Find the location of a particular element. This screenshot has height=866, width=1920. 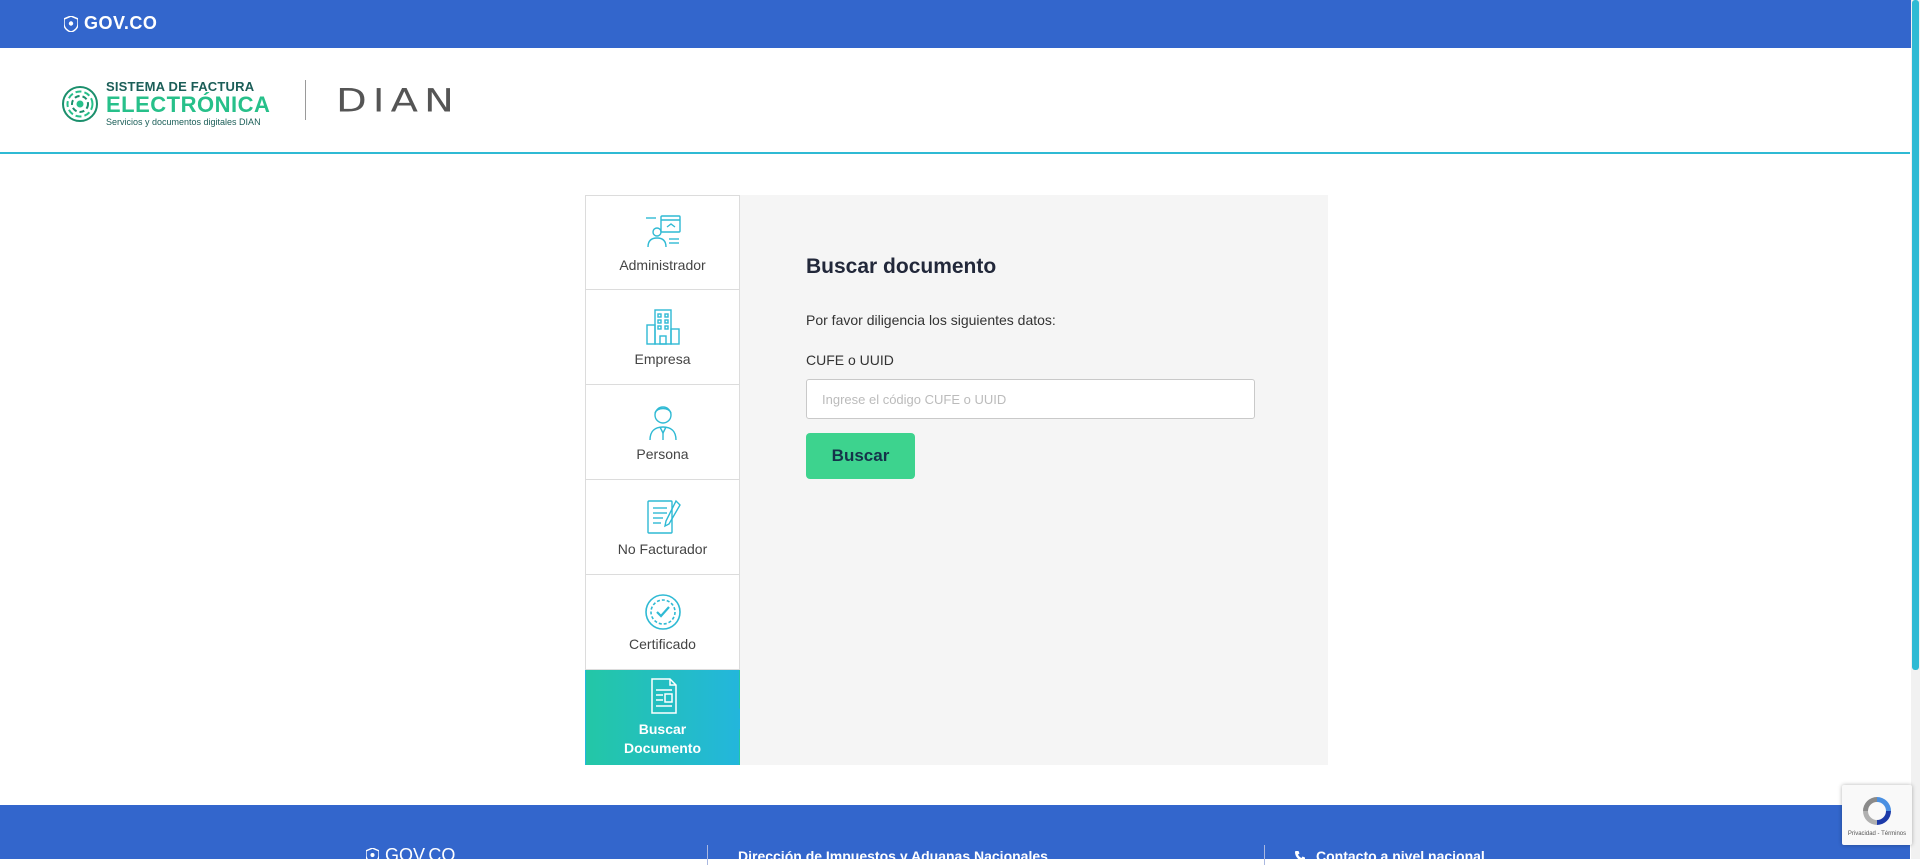

sidebar-item-persona: Persona is located at coordinates (662, 432).